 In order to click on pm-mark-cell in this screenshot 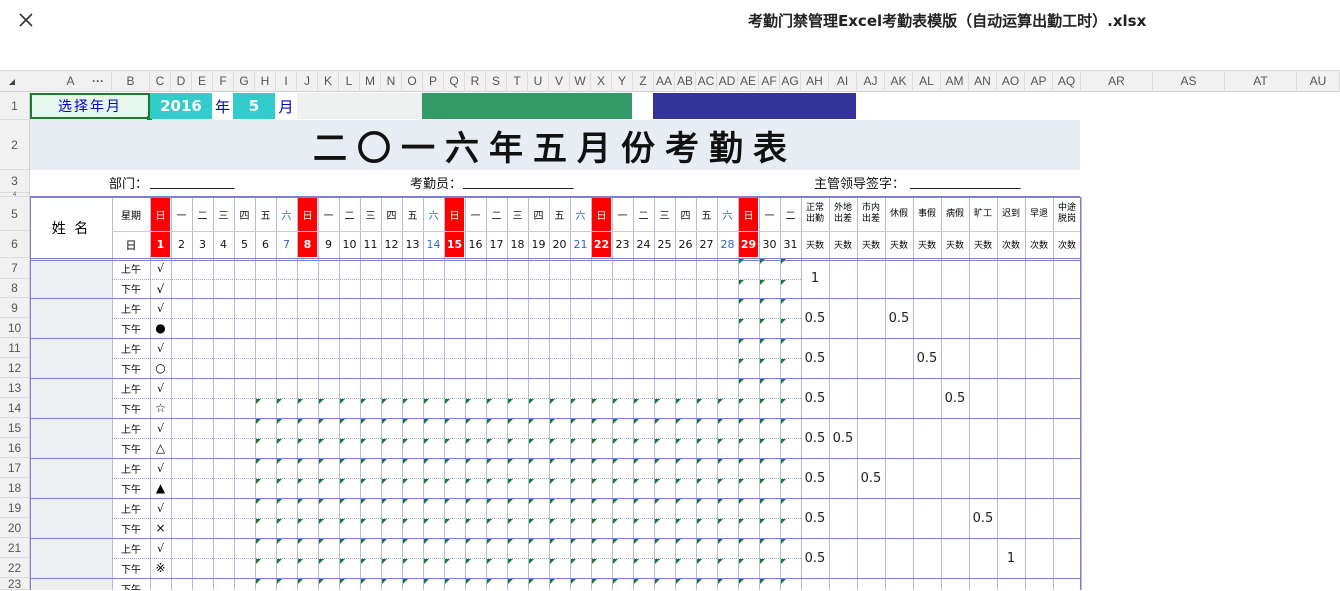, I will do `click(160, 584)`.